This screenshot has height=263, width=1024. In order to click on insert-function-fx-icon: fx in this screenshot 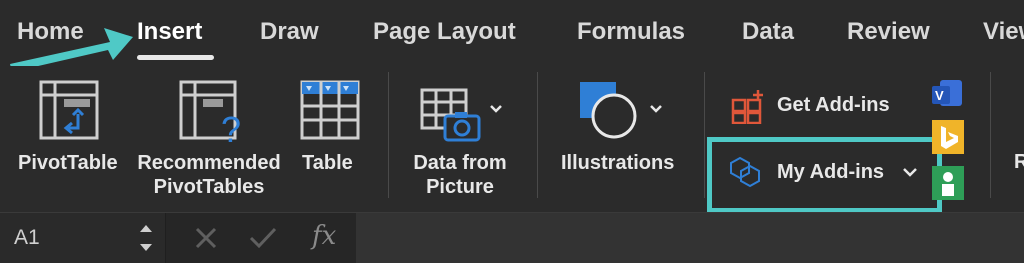, I will do `click(324, 236)`.